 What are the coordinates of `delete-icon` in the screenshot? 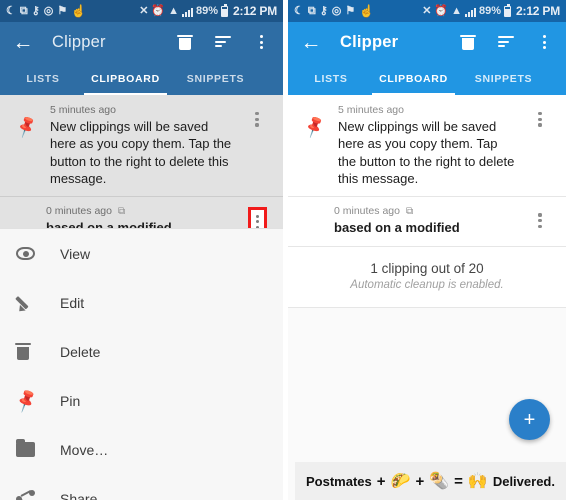 It's located at (468, 42).